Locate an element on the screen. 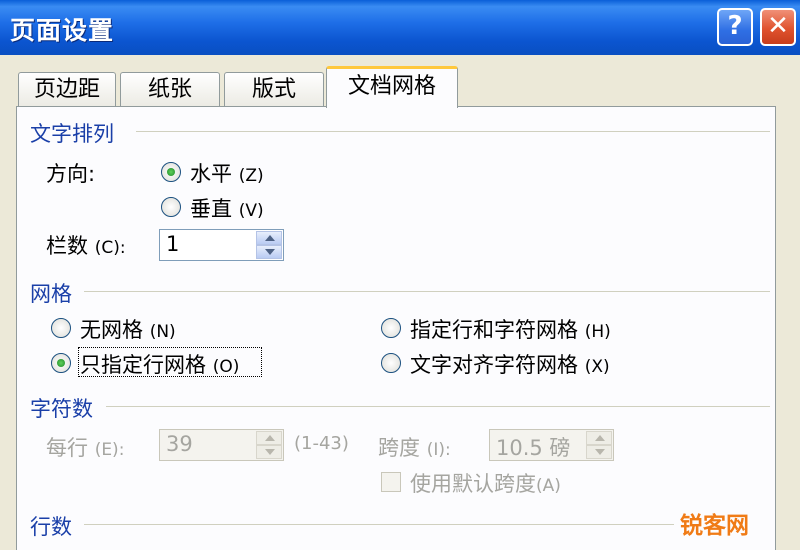  columns-stepper: 1 is located at coordinates (221, 245).